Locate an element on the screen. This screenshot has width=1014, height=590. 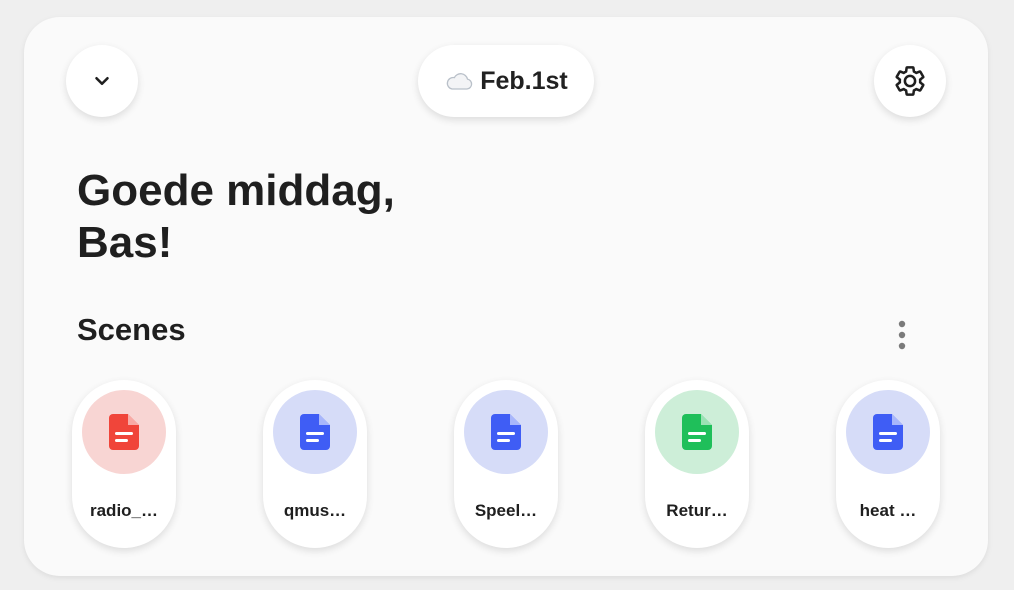
gear-icon is located at coordinates (910, 81).